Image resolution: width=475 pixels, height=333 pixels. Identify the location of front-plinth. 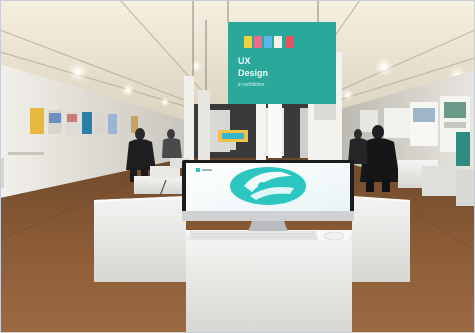
(269, 281).